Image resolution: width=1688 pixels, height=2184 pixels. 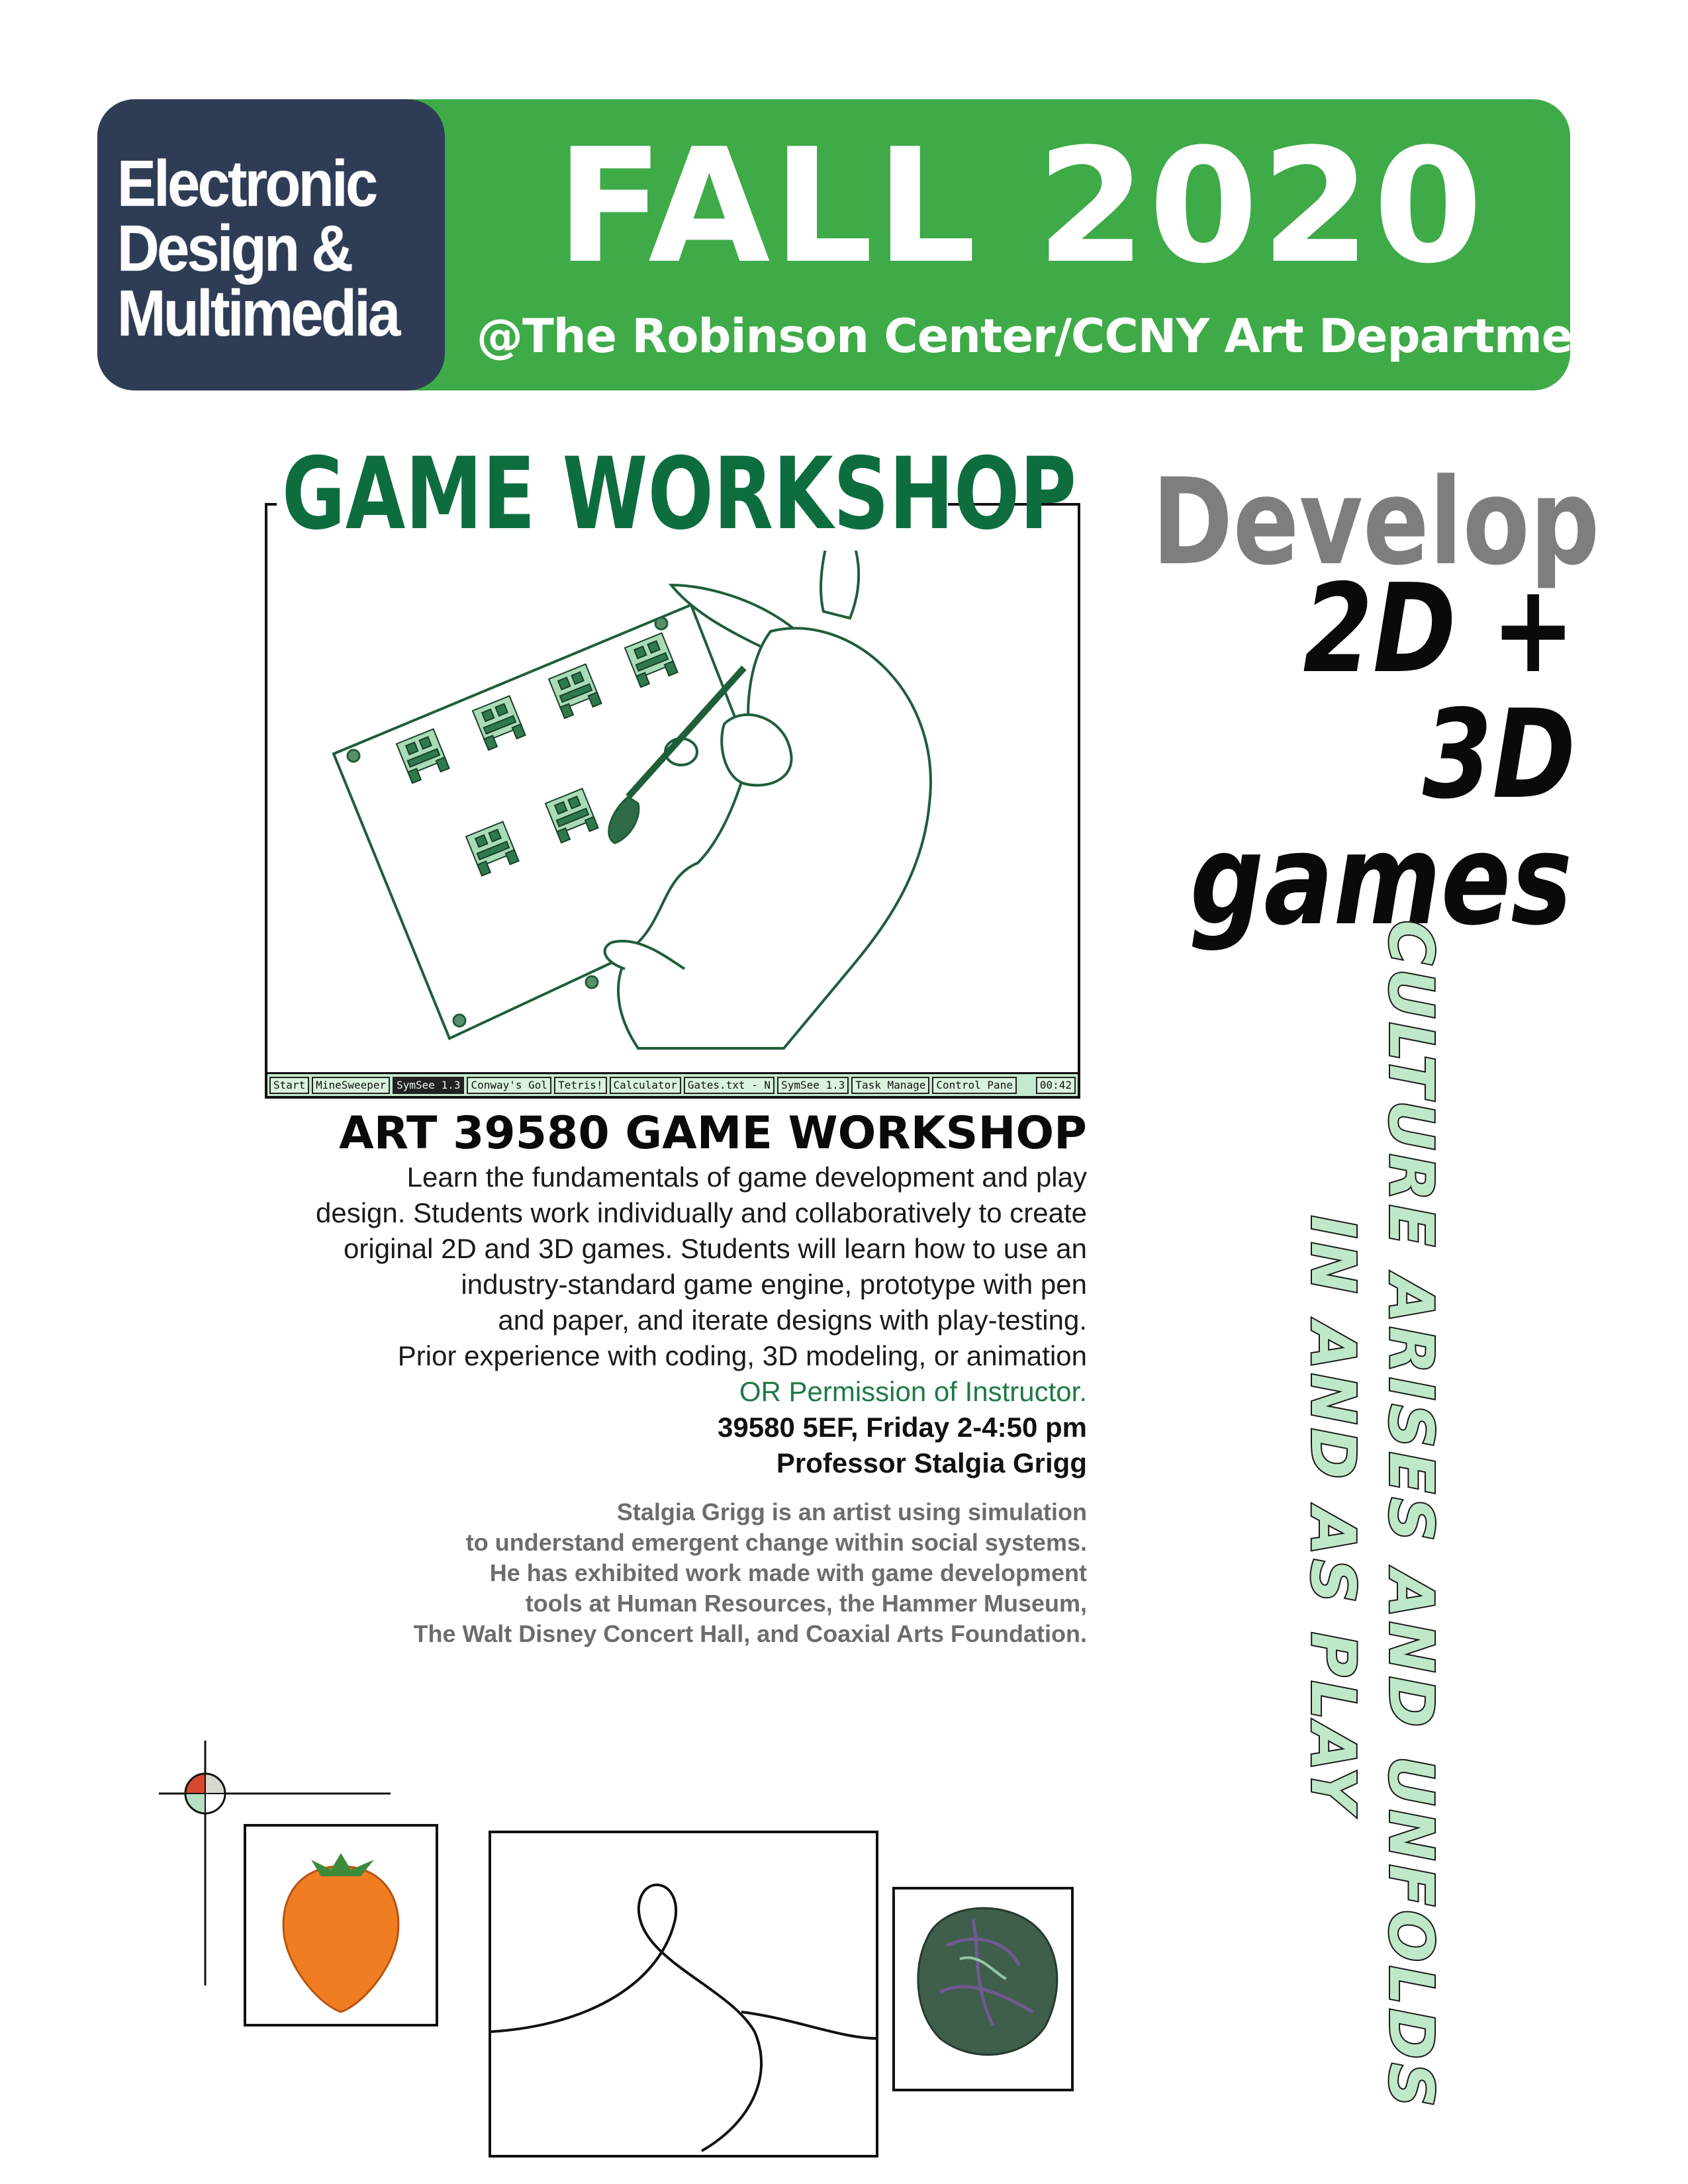 I want to click on headline-3d: 3D, so click(x=1498, y=755).